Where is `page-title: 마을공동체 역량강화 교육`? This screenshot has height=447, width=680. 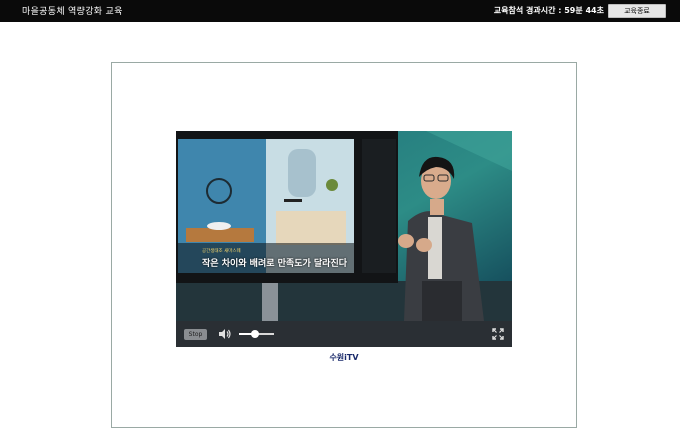
page-title: 마을공동체 역량강화 교육 is located at coordinates (72, 12).